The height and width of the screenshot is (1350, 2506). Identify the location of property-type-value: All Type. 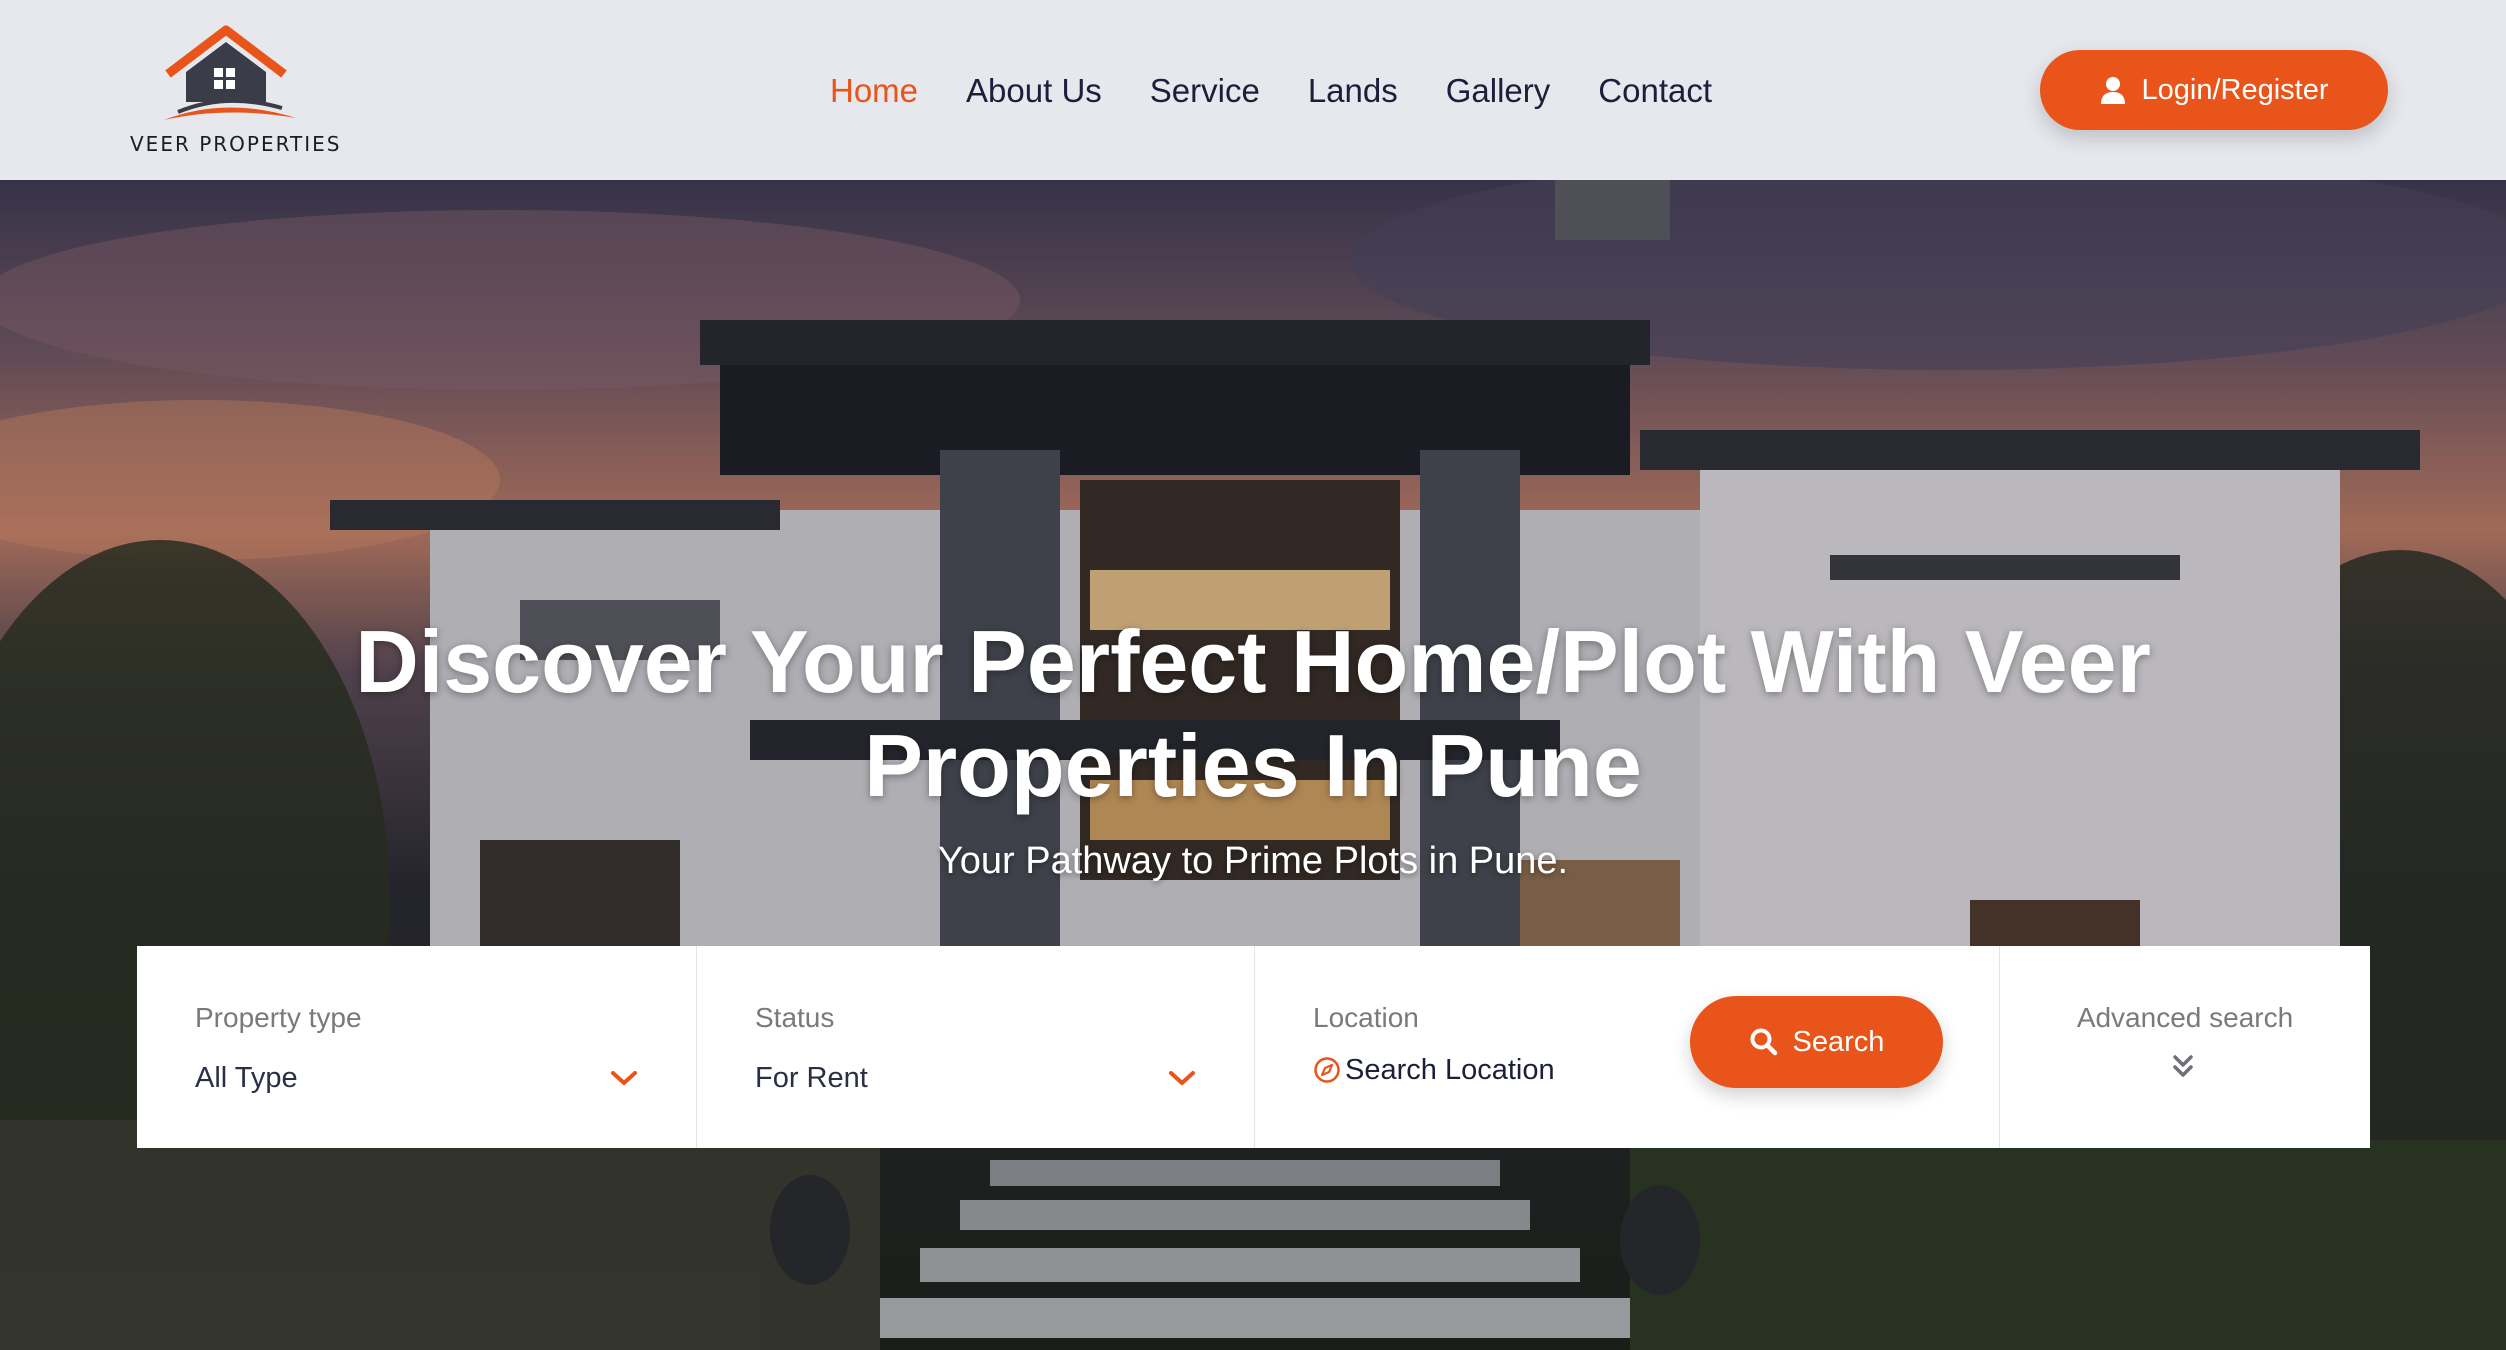
(246, 1078).